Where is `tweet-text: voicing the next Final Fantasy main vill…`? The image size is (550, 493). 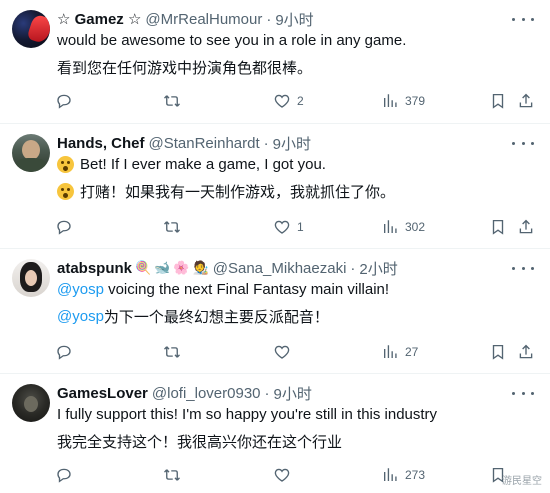
tweet-text: voicing the next Final Fantasy main vill… is located at coordinates (246, 289).